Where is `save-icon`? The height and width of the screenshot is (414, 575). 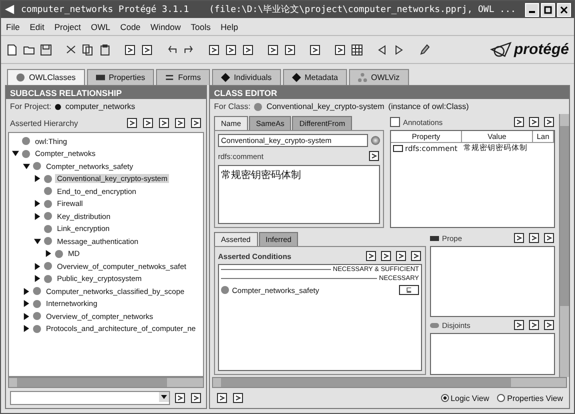 save-icon is located at coordinates (46, 50).